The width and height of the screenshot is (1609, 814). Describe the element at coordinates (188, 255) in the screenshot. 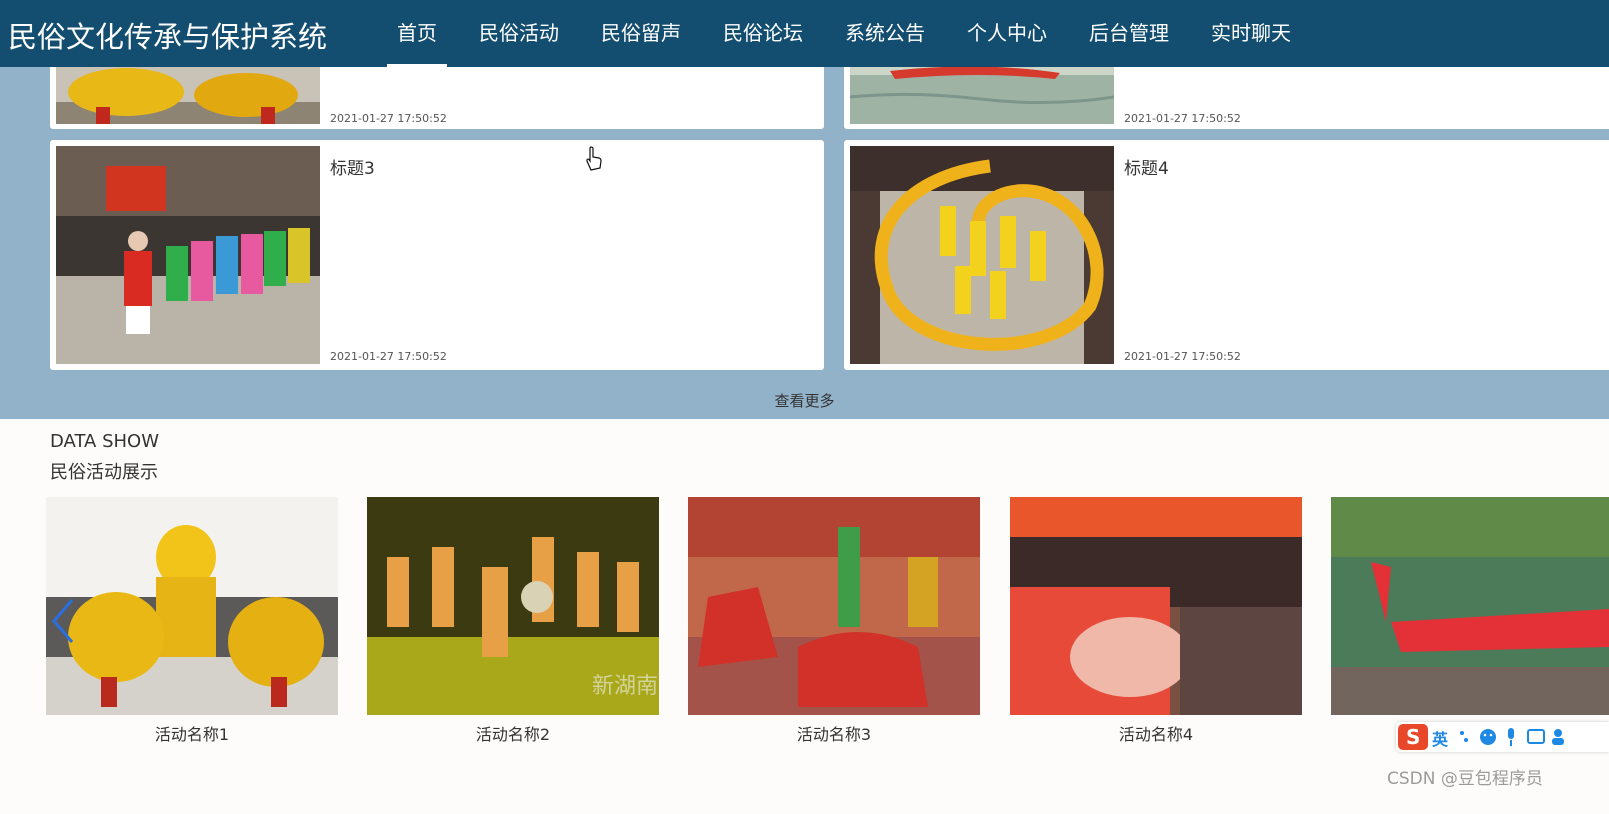

I see `news-image-parade` at that location.